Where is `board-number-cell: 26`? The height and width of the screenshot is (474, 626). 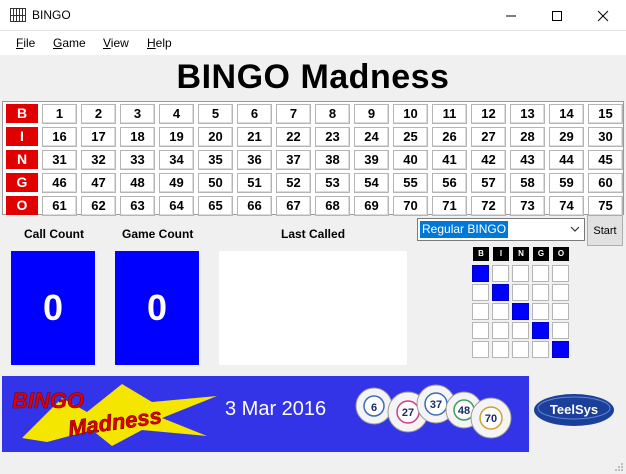 board-number-cell: 26 is located at coordinates (449, 137).